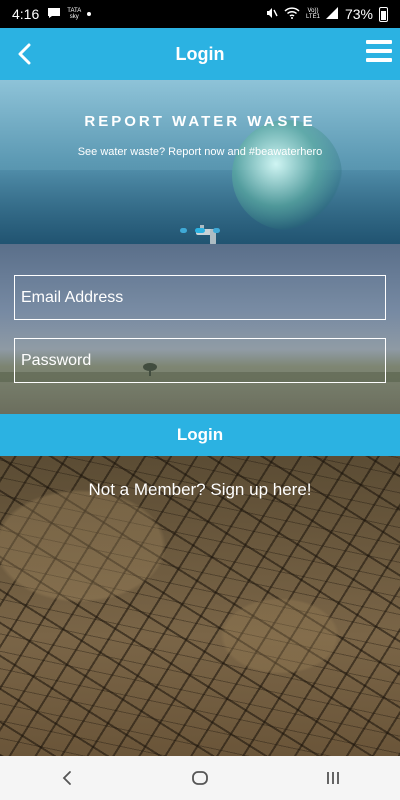 The image size is (400, 800). Describe the element at coordinates (200, 121) in the screenshot. I see `banner-headline: REPORT WATER WASTE` at that location.